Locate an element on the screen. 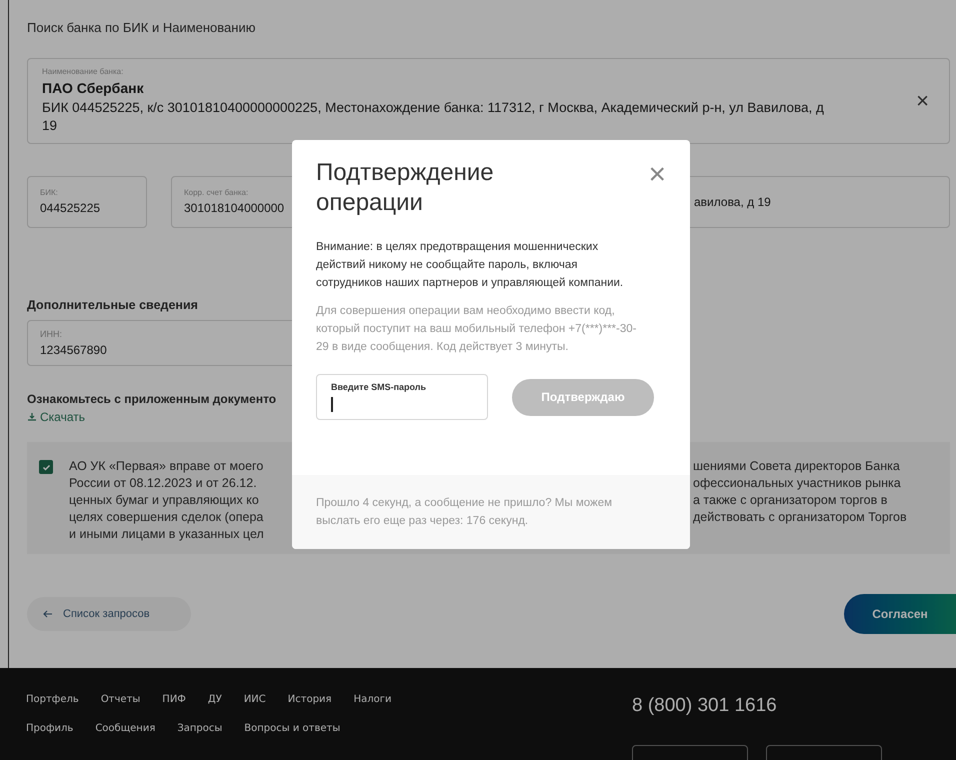 This screenshot has height=760, width=956. download-link: Скачать is located at coordinates (56, 417).